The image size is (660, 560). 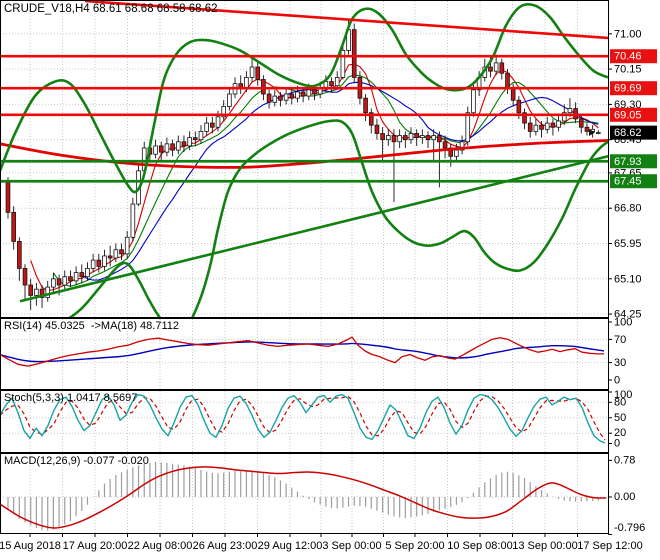 I want to click on svg-text: 30, so click(x=620, y=363).